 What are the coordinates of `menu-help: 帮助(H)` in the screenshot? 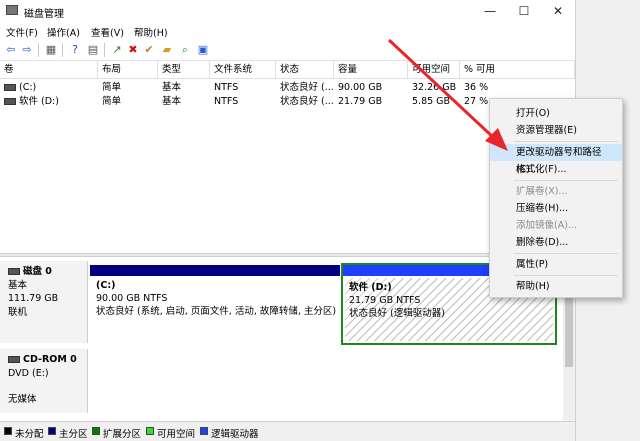 It's located at (151, 32).